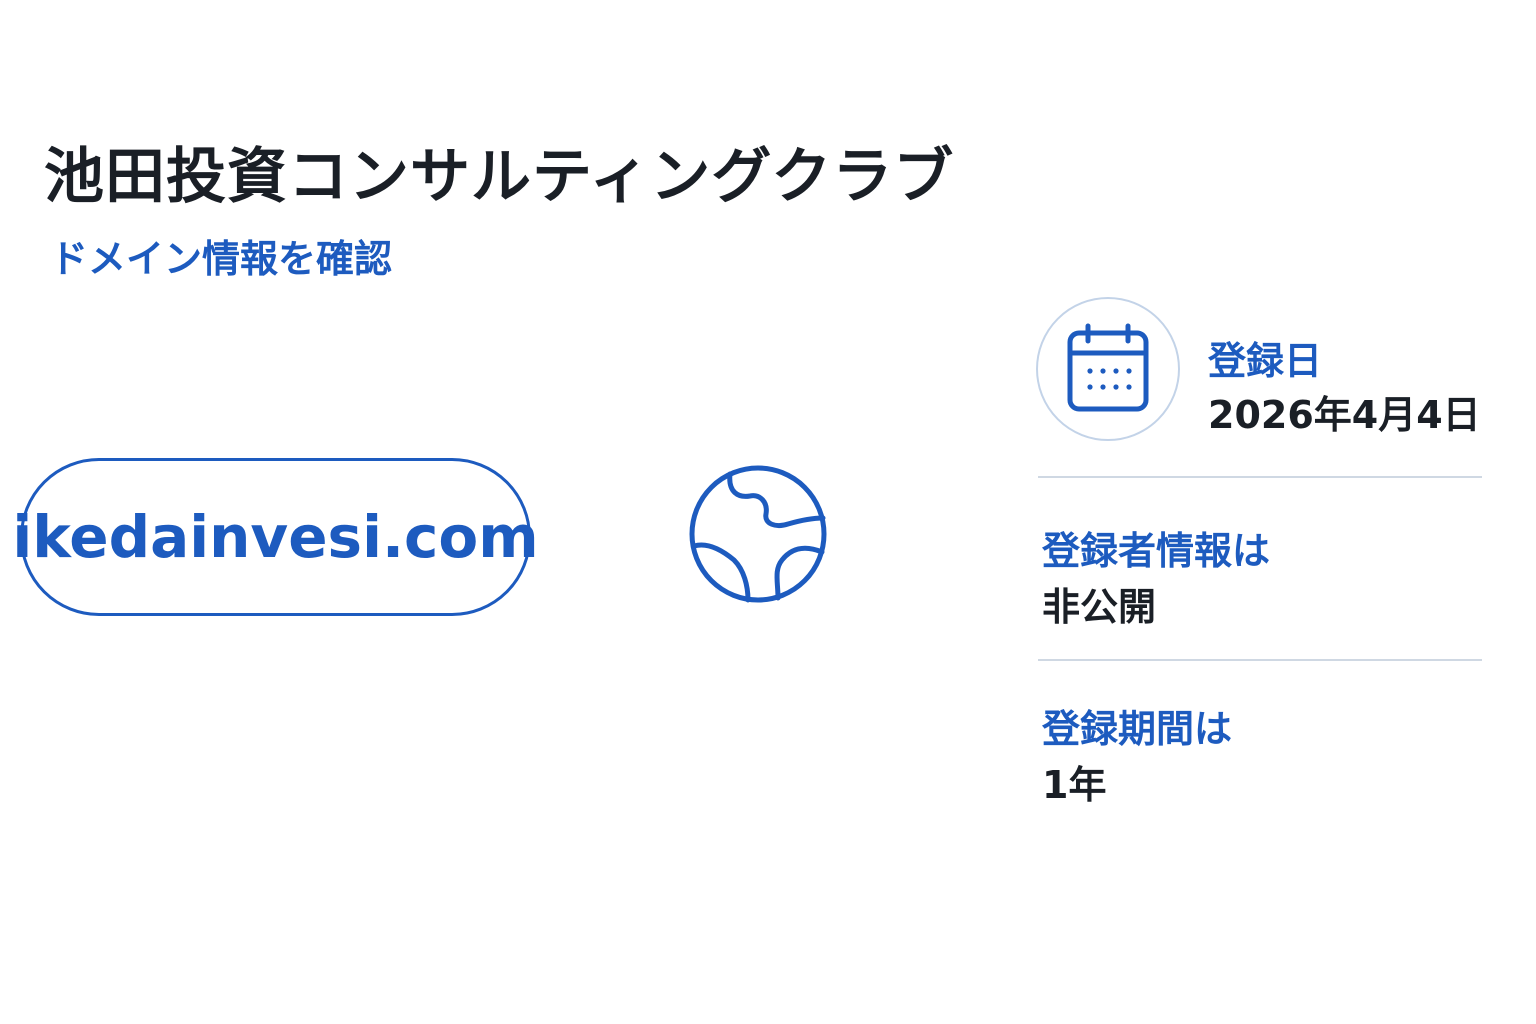 The width and height of the screenshot is (1536, 1024). Describe the element at coordinates (221, 255) in the screenshot. I see `check-domain-info-link: ドメイン情報を確認` at that location.